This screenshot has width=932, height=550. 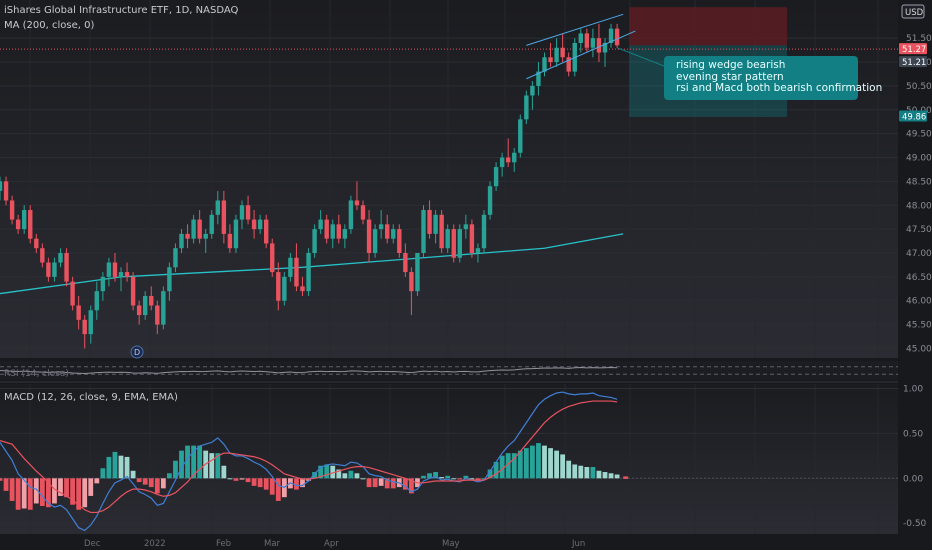 What do you see at coordinates (779, 88) in the screenshot?
I see `callout-line-3: rsi and Macd both bearish confirmation` at bounding box center [779, 88].